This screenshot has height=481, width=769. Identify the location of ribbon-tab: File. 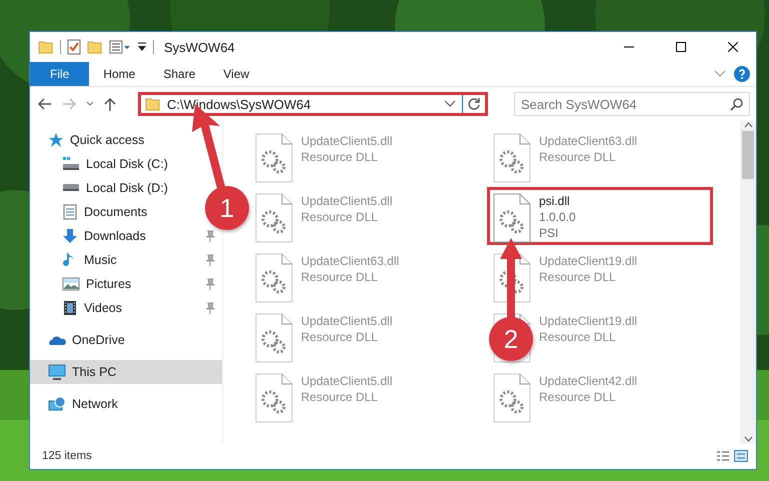
(60, 74).